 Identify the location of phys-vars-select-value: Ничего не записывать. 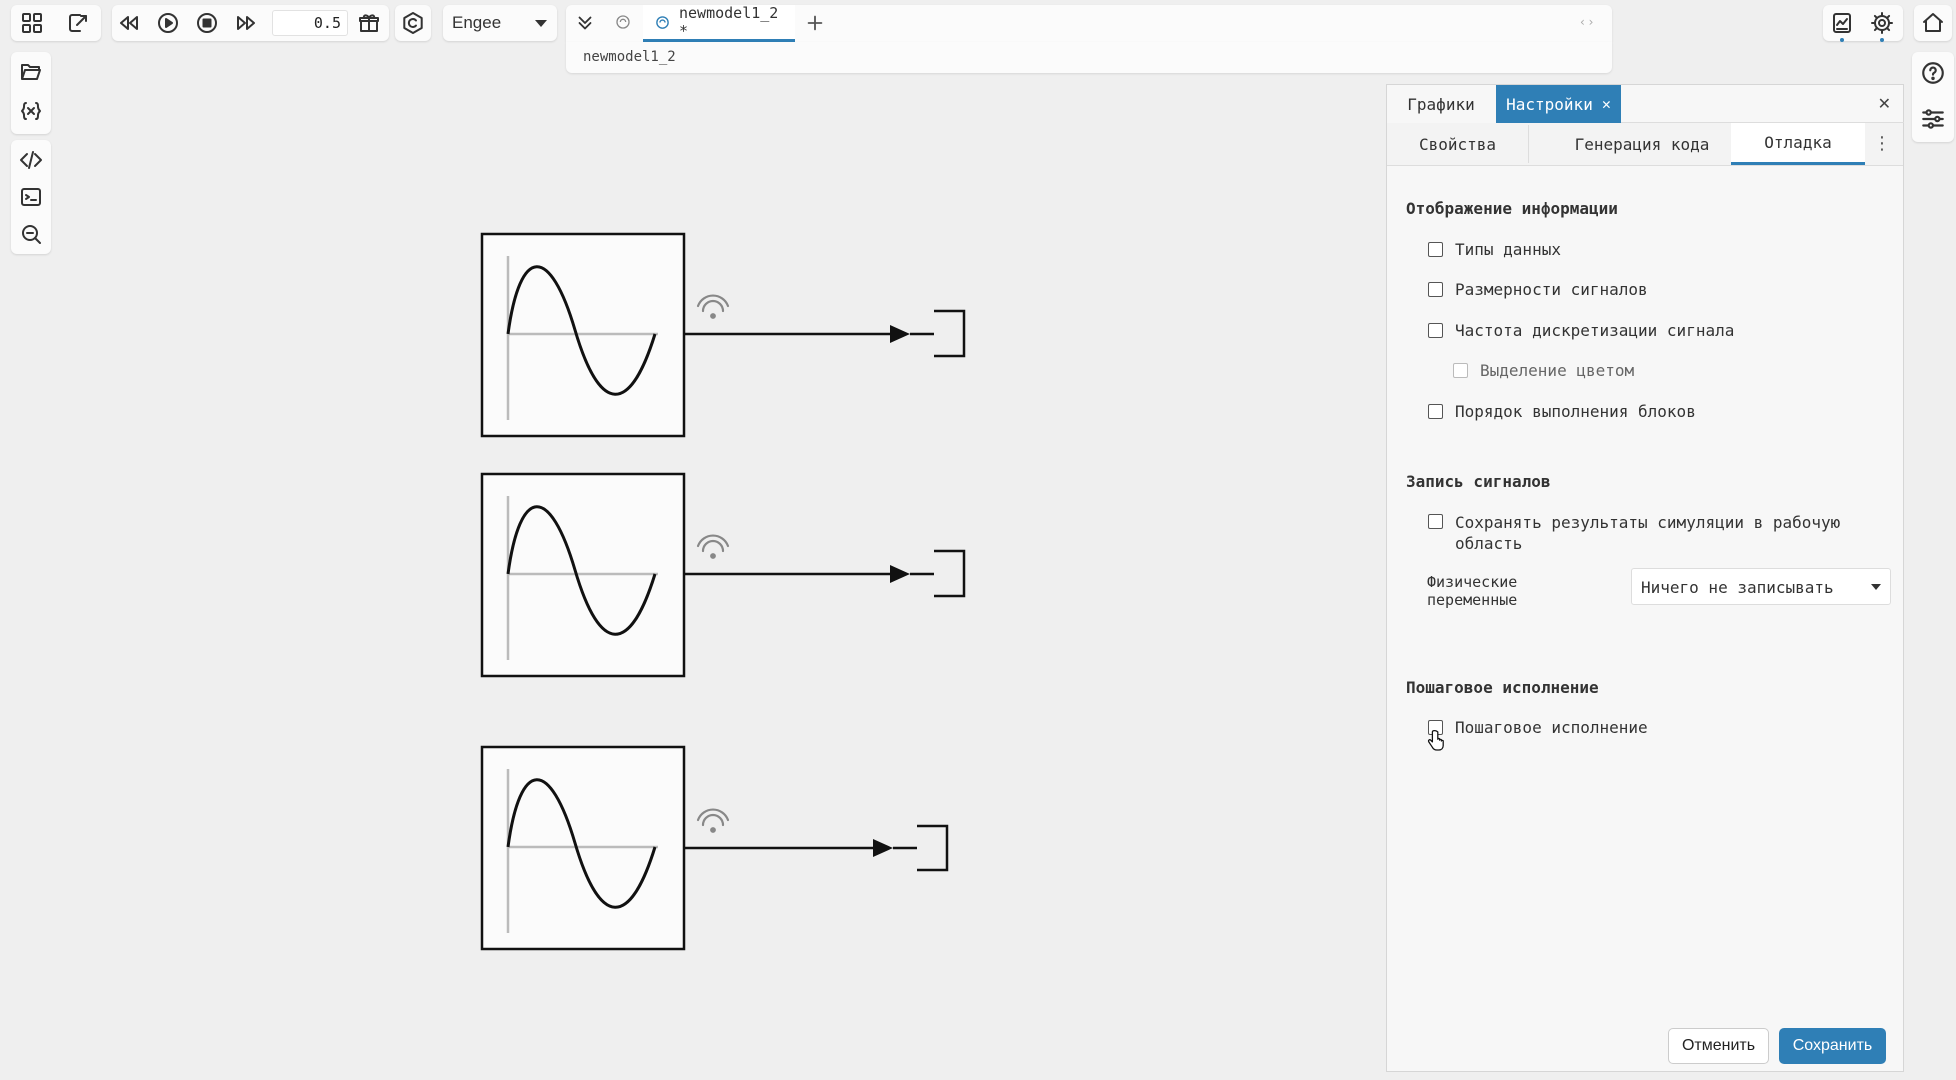
(1737, 587).